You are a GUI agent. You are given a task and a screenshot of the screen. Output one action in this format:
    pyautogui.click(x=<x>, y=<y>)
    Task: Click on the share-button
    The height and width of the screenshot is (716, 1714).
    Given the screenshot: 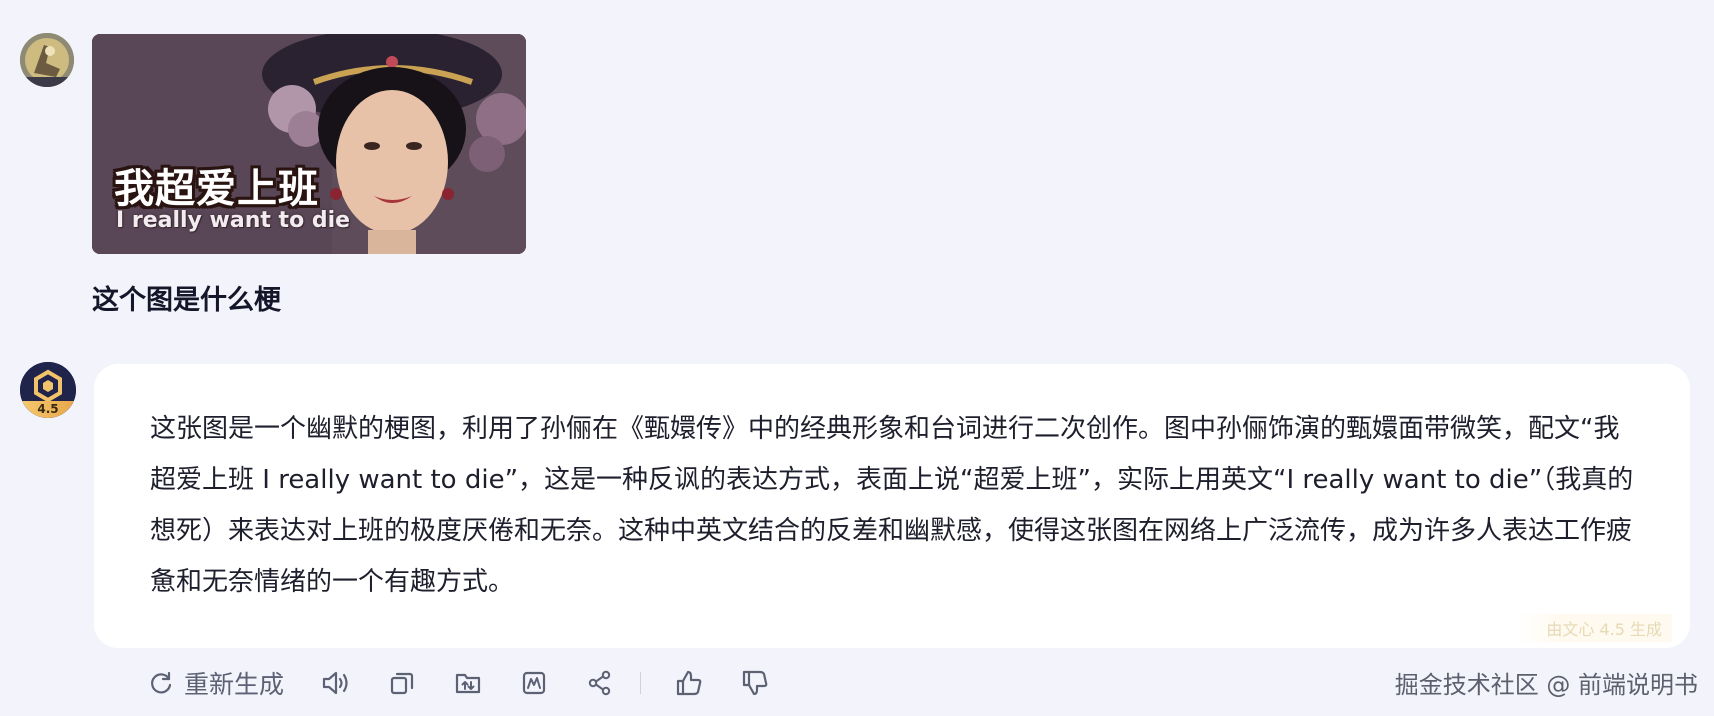 What is the action you would take?
    pyautogui.click(x=600, y=683)
    